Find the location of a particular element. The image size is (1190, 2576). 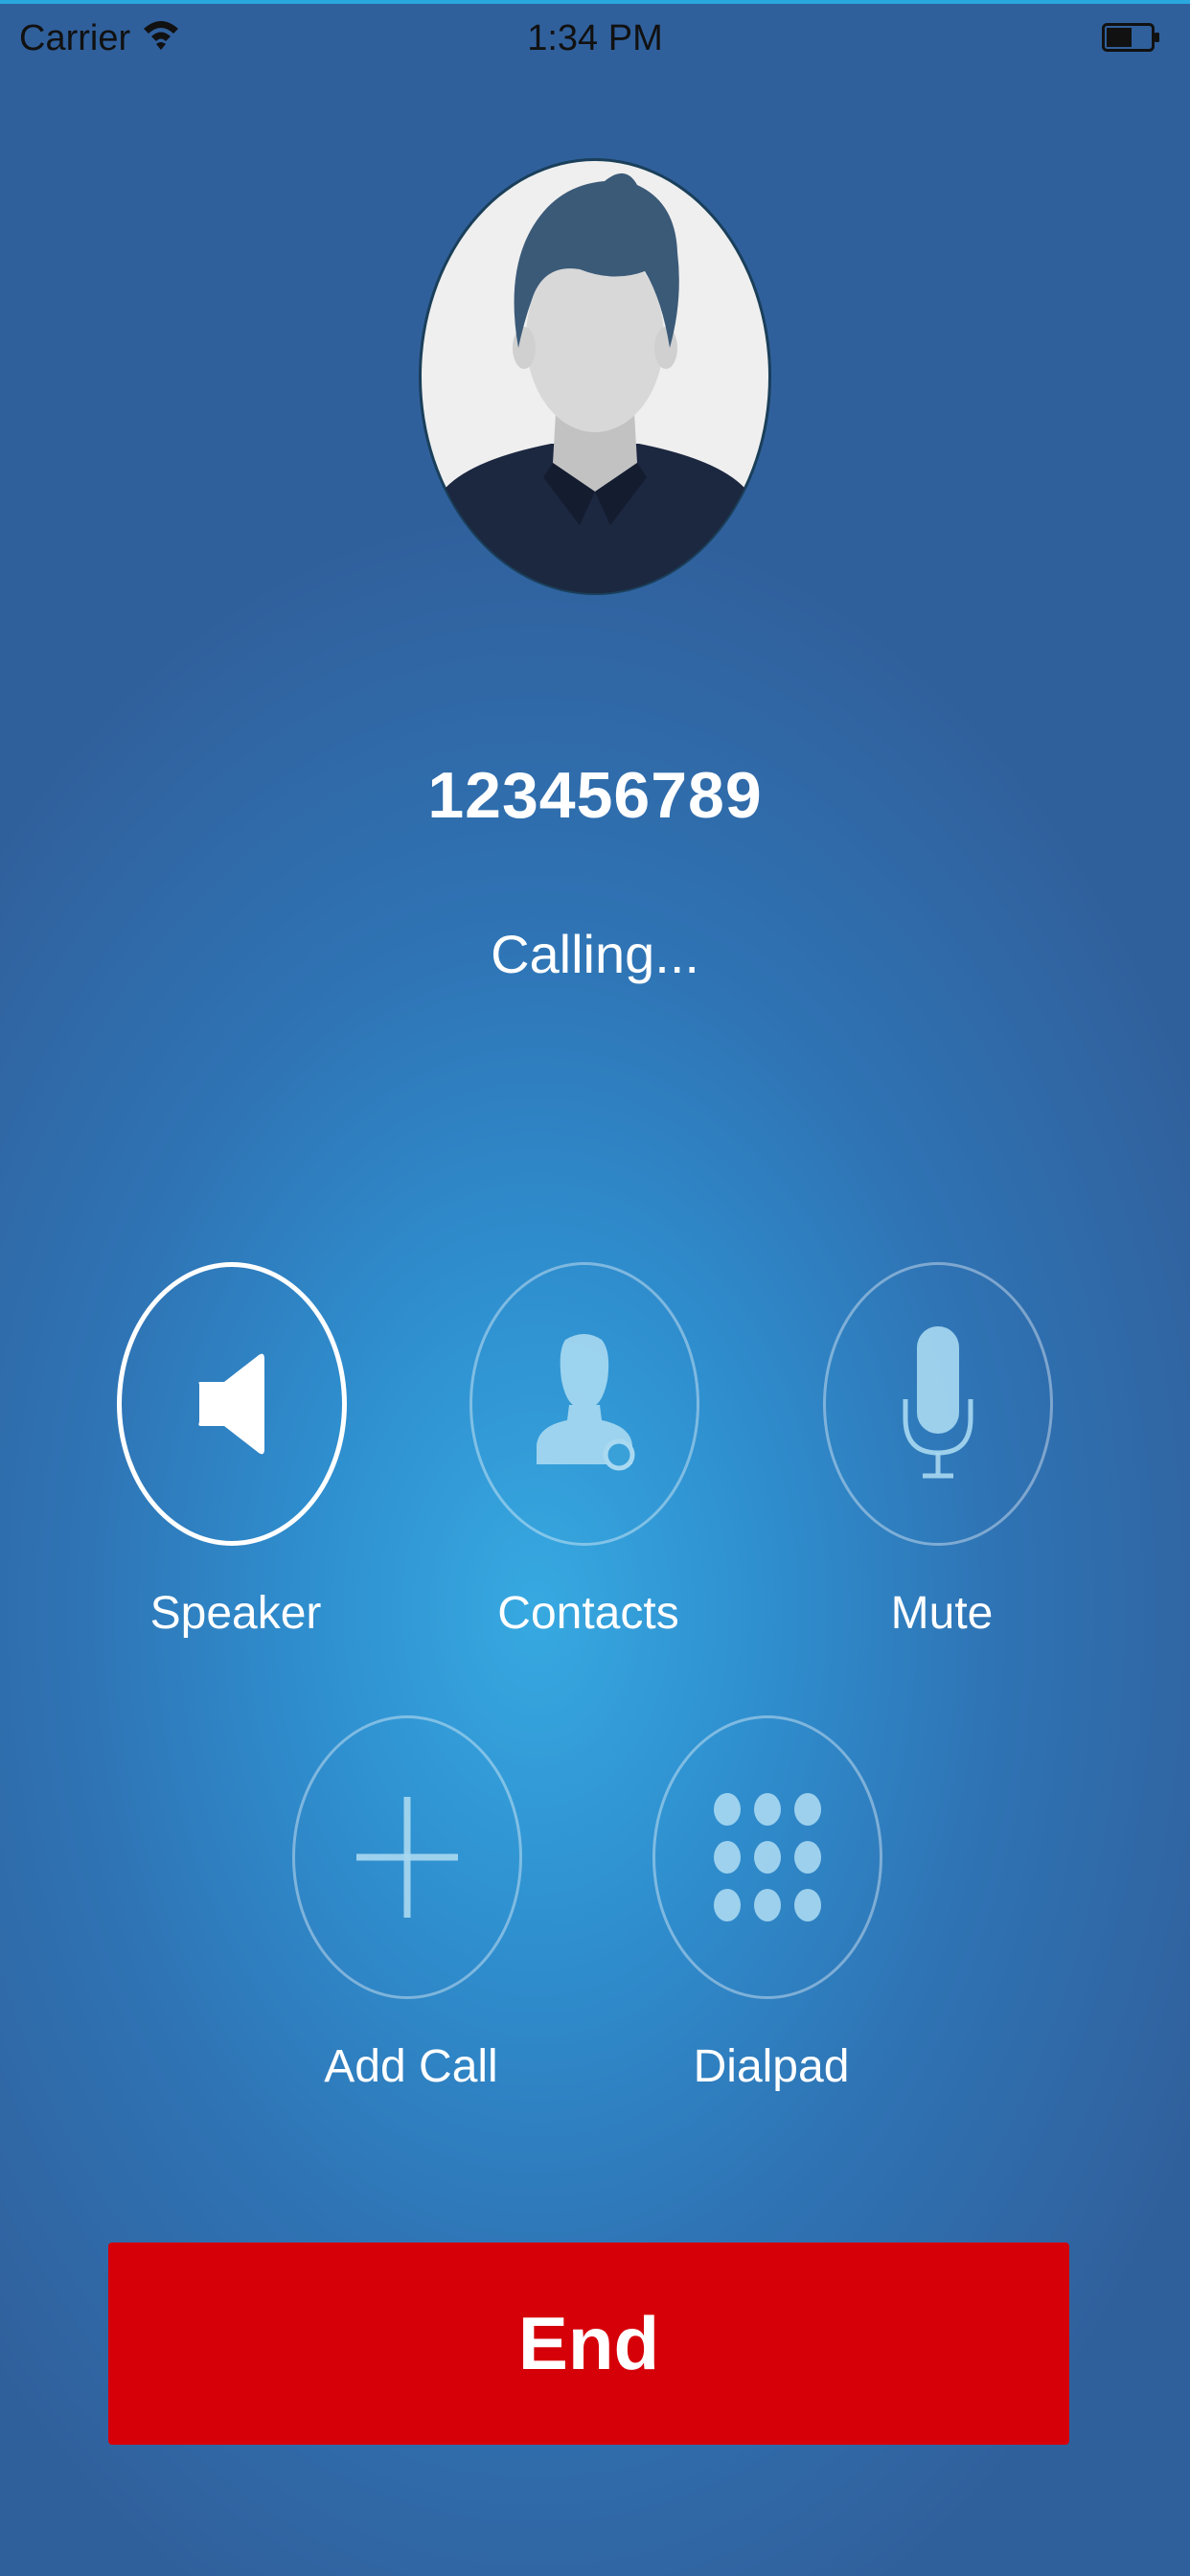

contacts-label: Contacts is located at coordinates (588, 1613).